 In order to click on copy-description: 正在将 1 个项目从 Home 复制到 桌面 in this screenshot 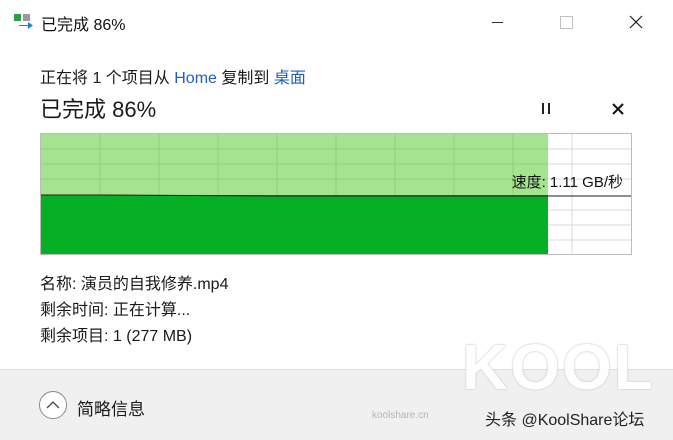, I will do `click(173, 76)`.